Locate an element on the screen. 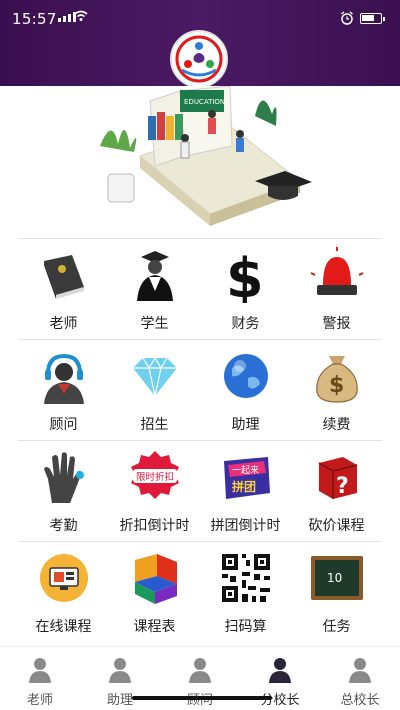  discount-badge-icon: 限时折扣 is located at coordinates (155, 475).